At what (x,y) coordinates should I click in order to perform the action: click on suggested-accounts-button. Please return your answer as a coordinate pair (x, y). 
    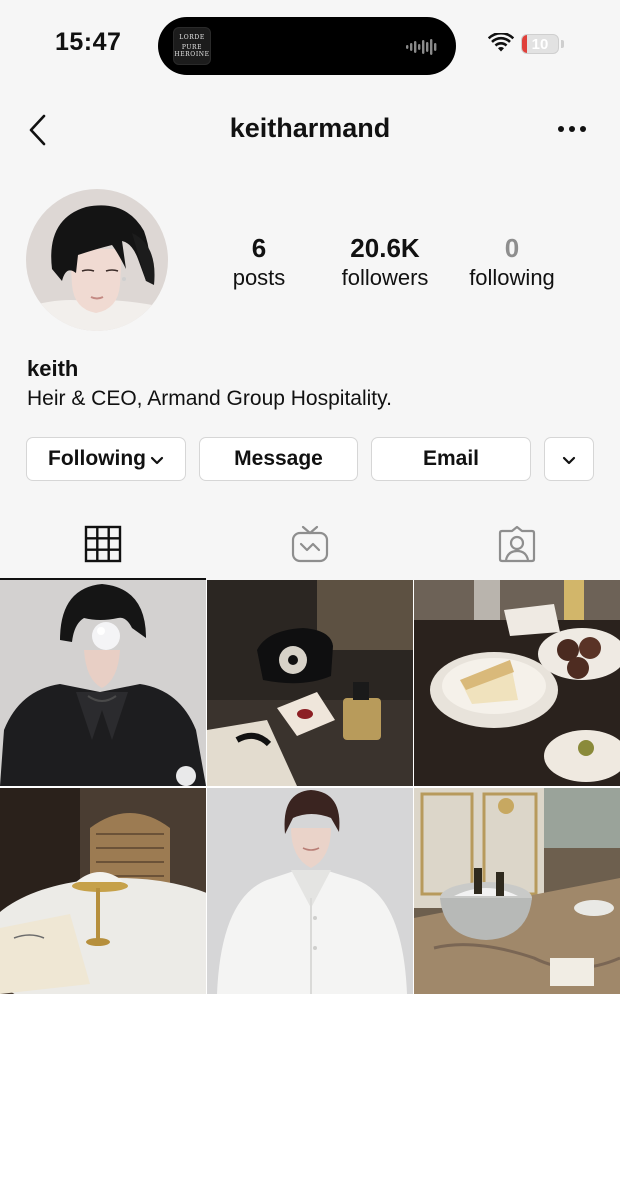
    Looking at the image, I should click on (569, 459).